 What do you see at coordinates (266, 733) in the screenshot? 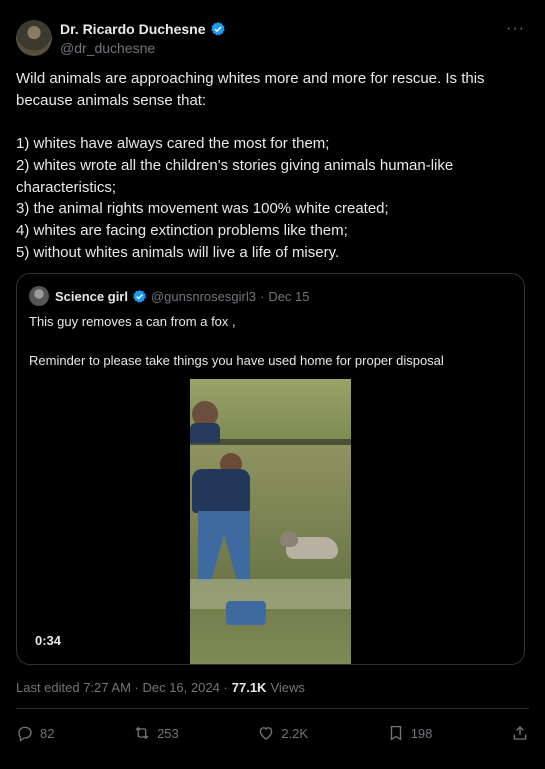
I see `heart-icon` at bounding box center [266, 733].